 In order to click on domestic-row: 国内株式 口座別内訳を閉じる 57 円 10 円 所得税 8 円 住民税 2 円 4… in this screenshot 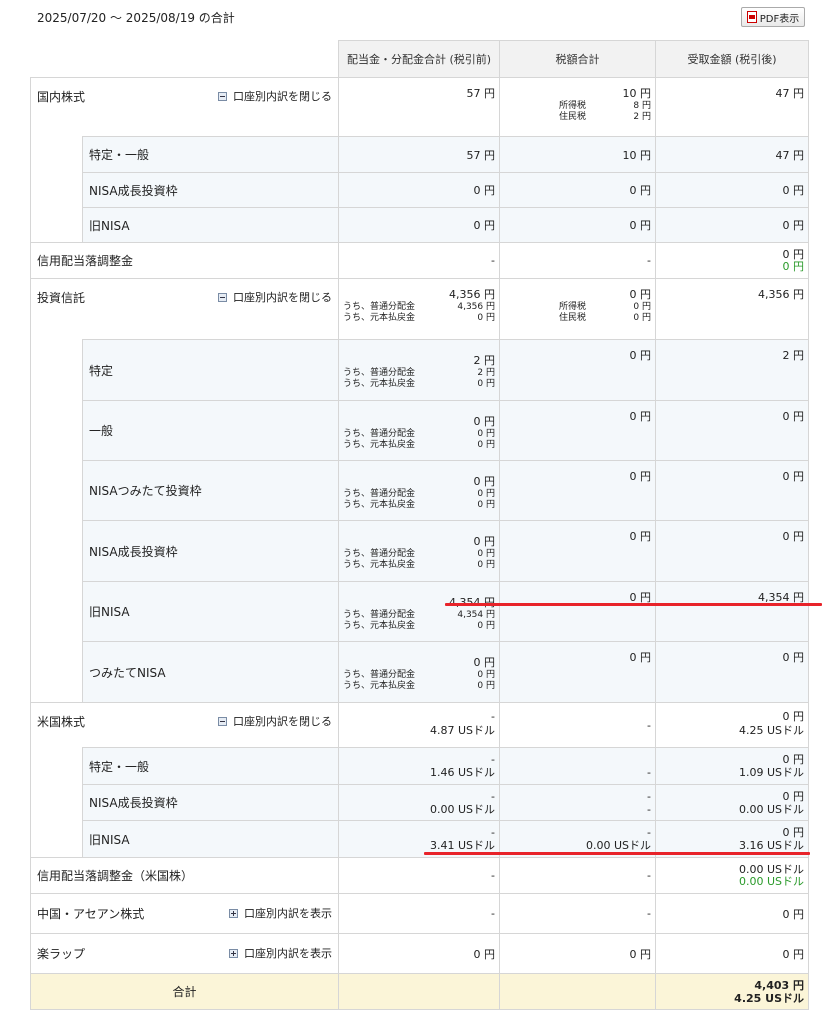, I will do `click(419, 107)`.